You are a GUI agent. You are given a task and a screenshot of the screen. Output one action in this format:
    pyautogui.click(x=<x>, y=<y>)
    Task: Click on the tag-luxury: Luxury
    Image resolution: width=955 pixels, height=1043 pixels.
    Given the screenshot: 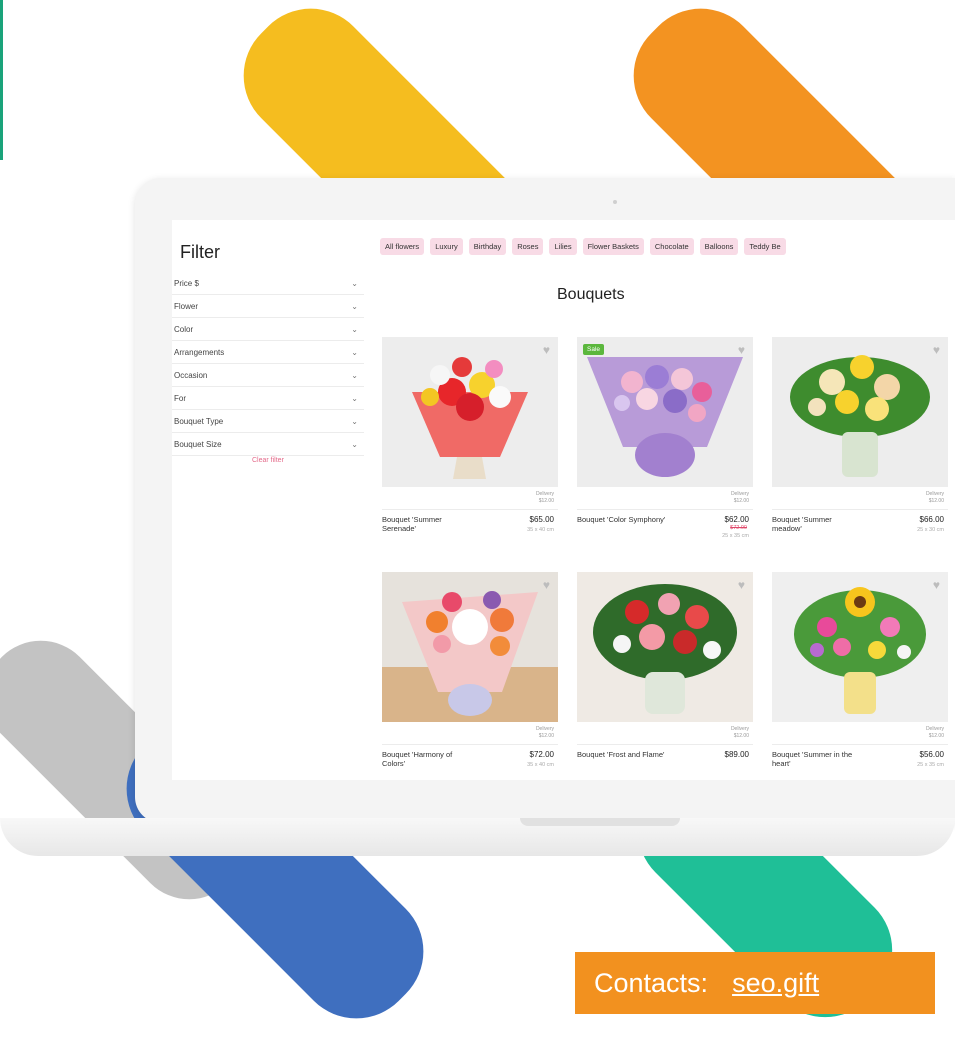 What is the action you would take?
    pyautogui.click(x=446, y=246)
    